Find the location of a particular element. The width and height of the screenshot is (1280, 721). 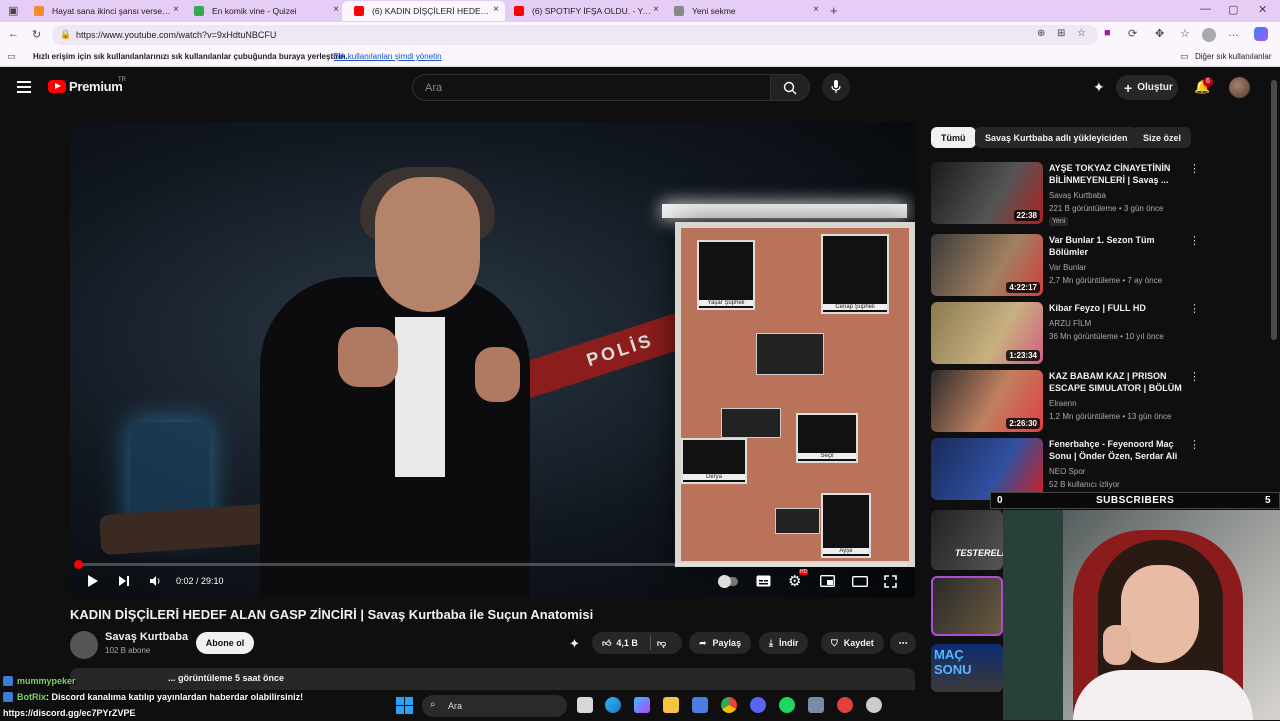

rec-title: Kibar Feyzo | FULL HD is located at coordinates (1117, 308).